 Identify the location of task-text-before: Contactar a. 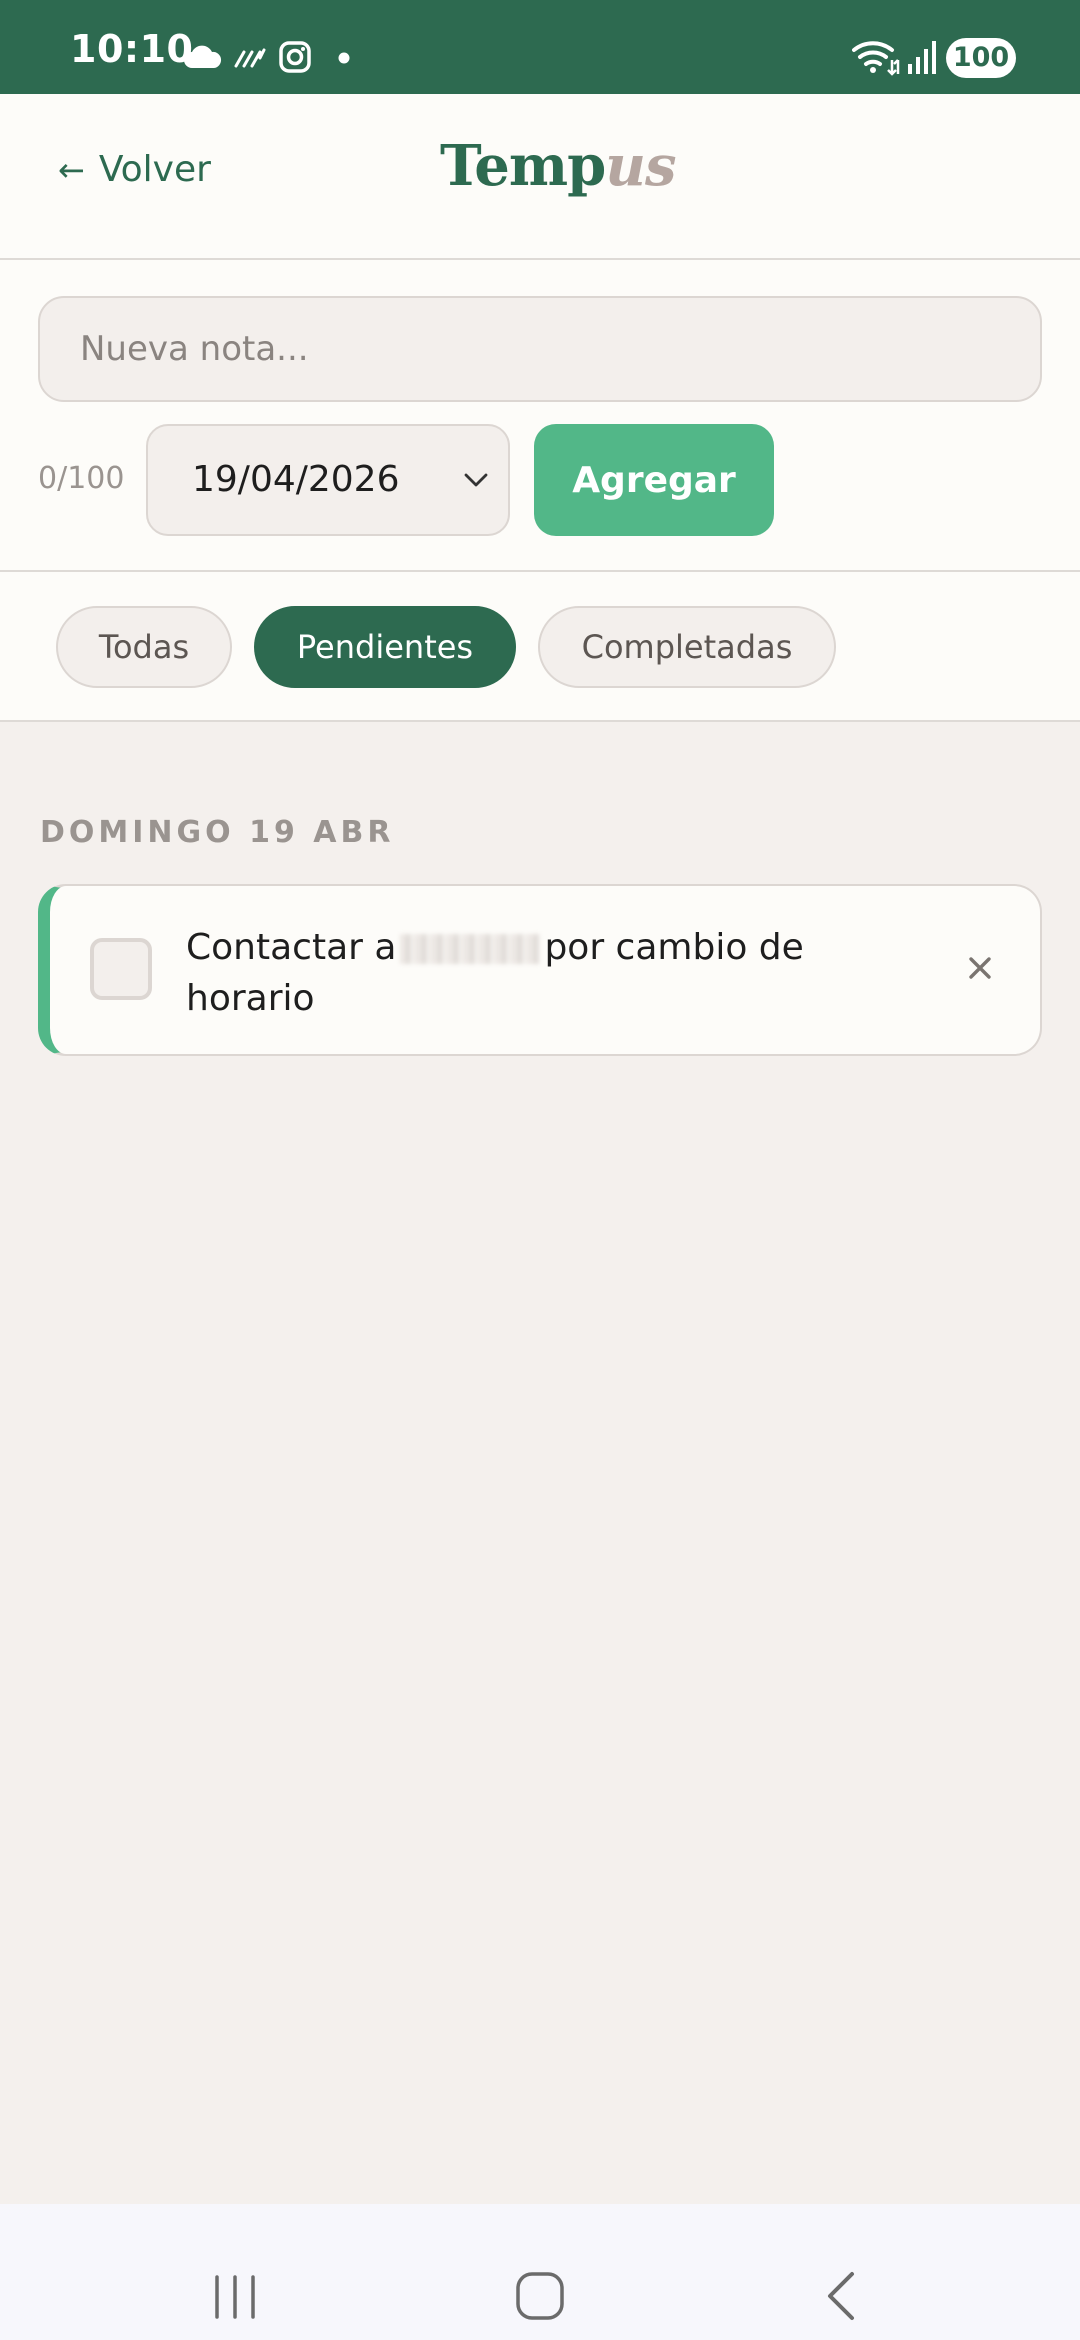
(291, 947).